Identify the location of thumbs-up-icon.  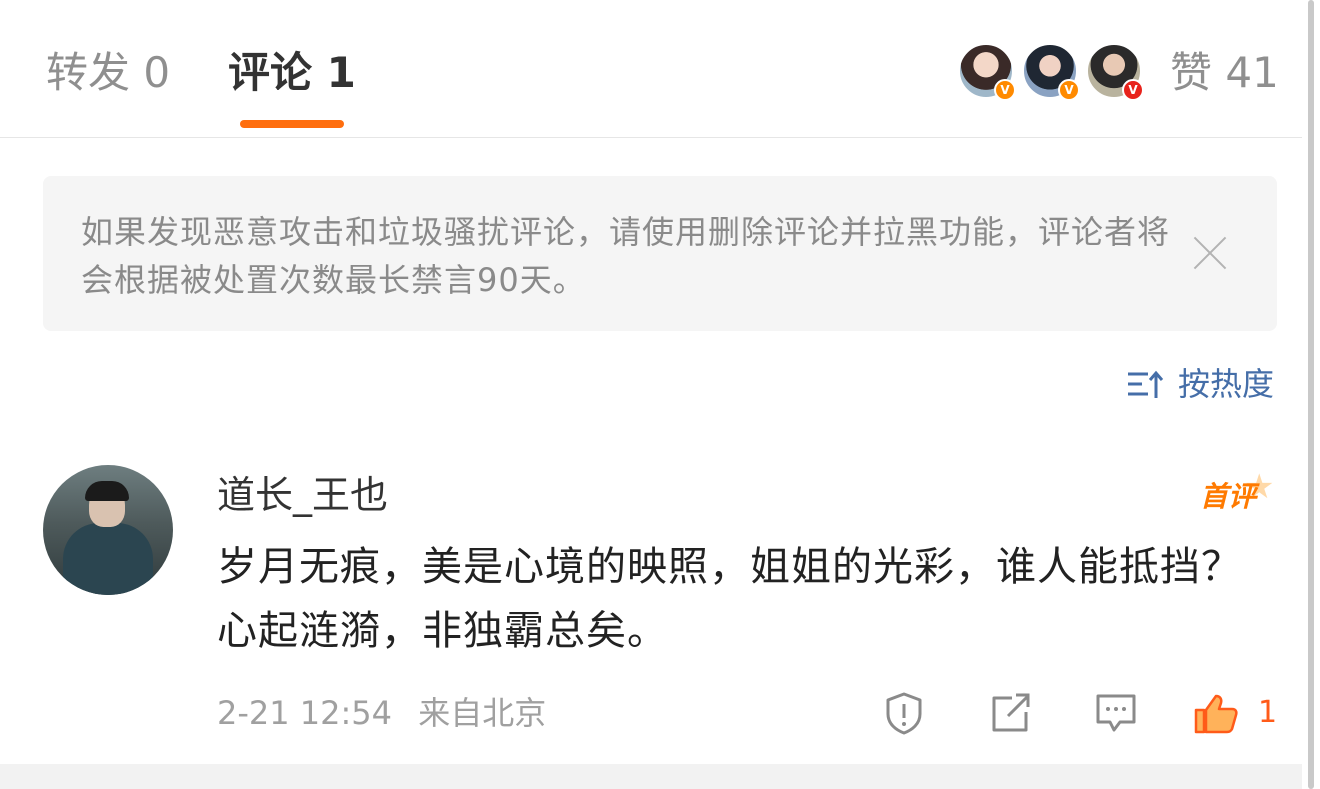
(1216, 713).